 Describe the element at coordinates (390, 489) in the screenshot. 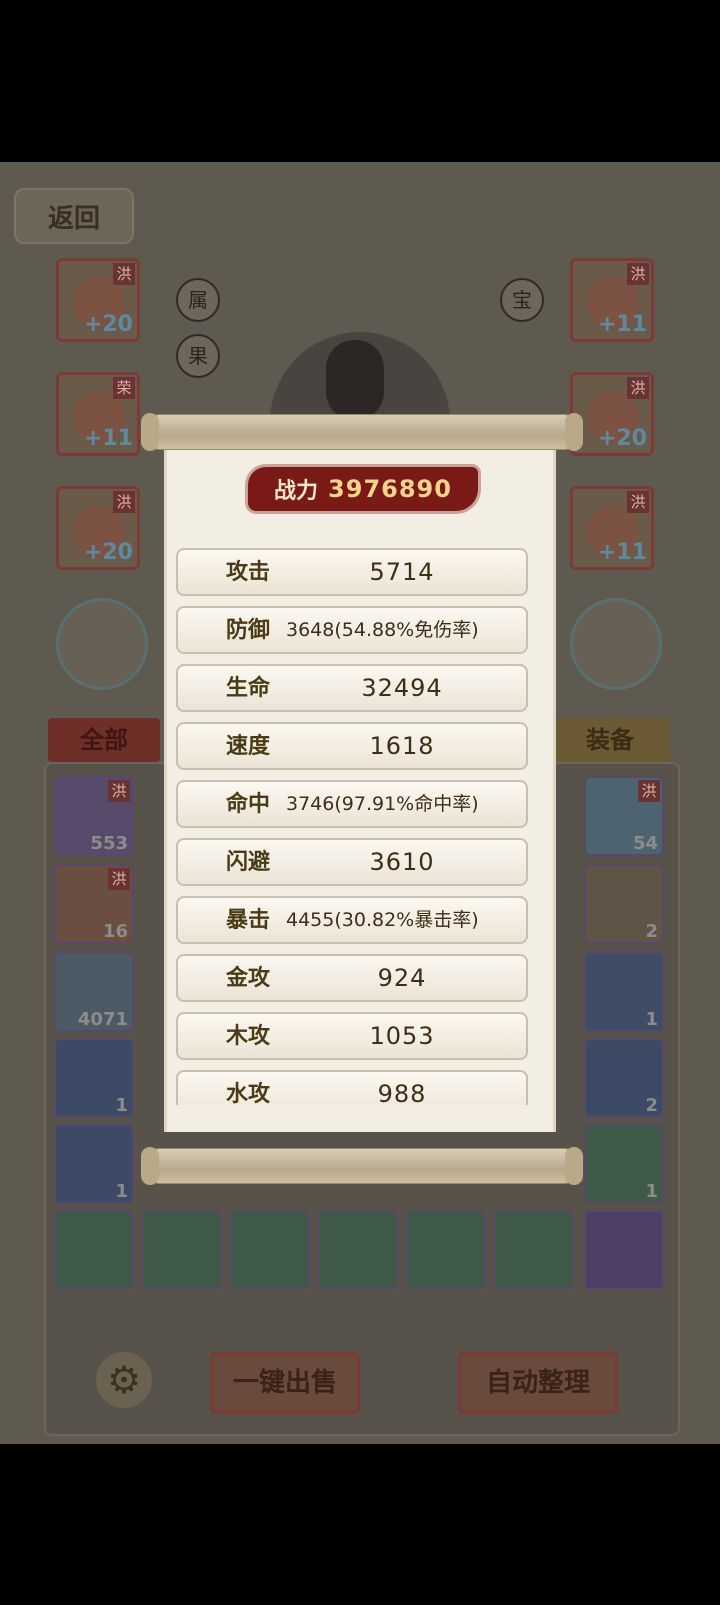

I see `combat-power-value: 3976890` at that location.